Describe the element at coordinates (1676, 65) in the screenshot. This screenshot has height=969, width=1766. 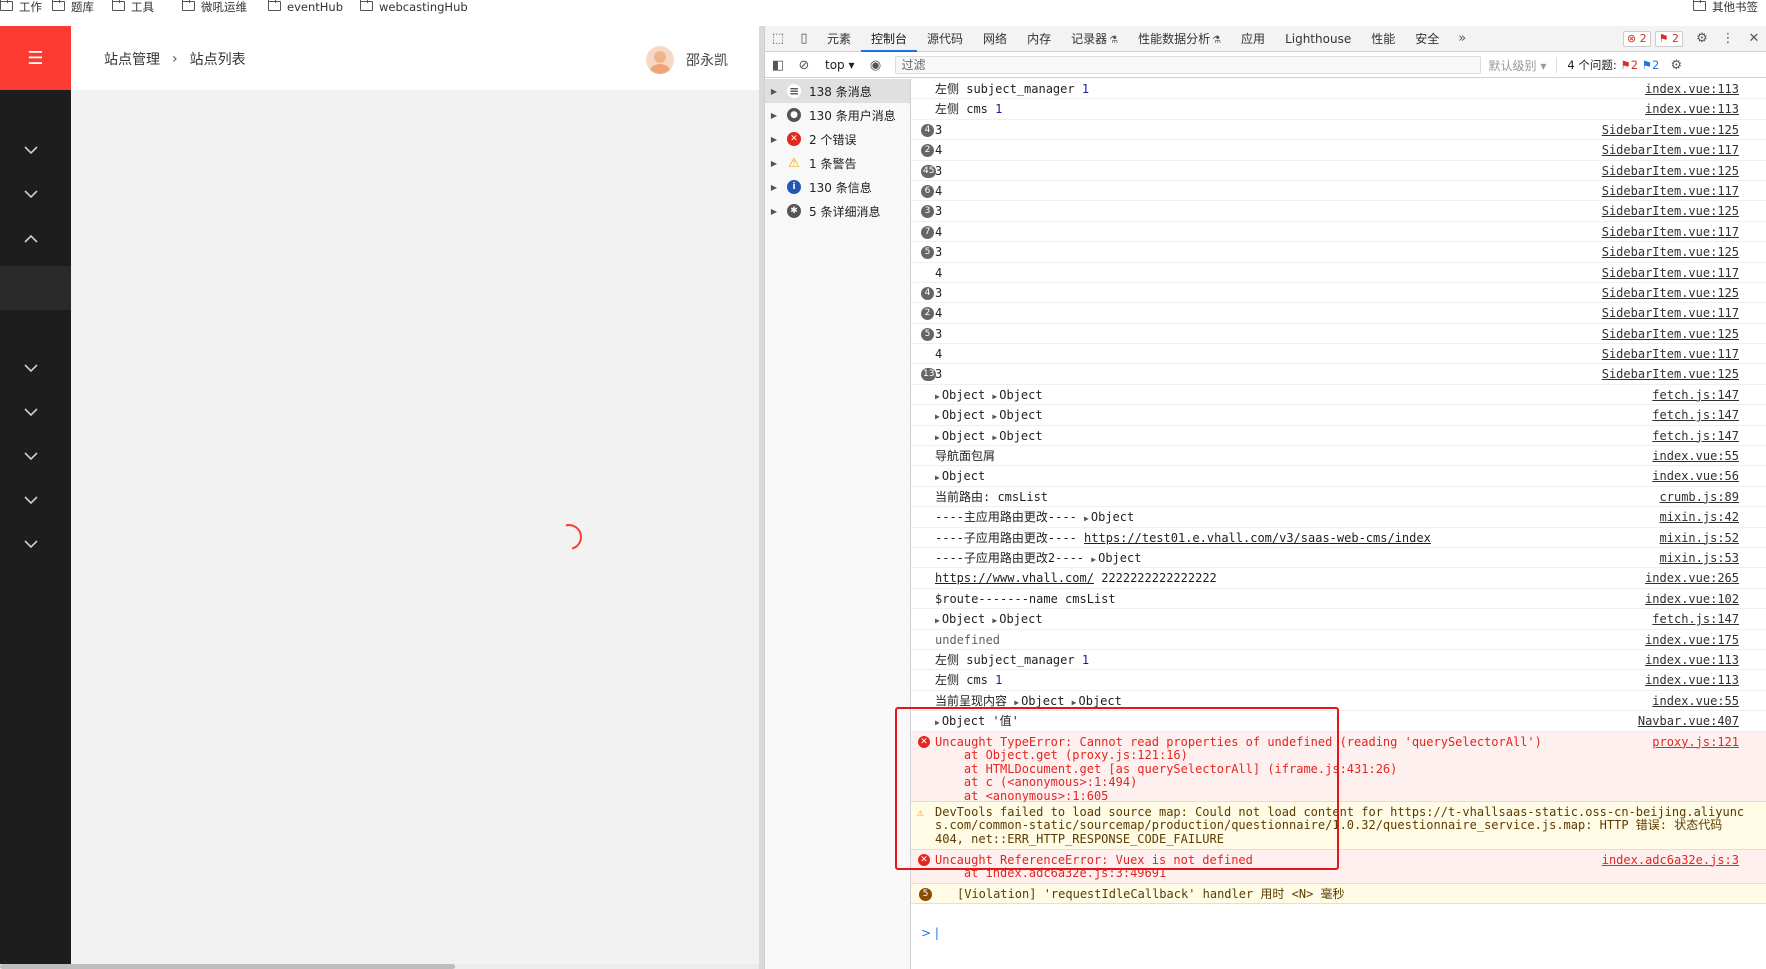
I see `console-settings-gear-icon: ⚙` at that location.